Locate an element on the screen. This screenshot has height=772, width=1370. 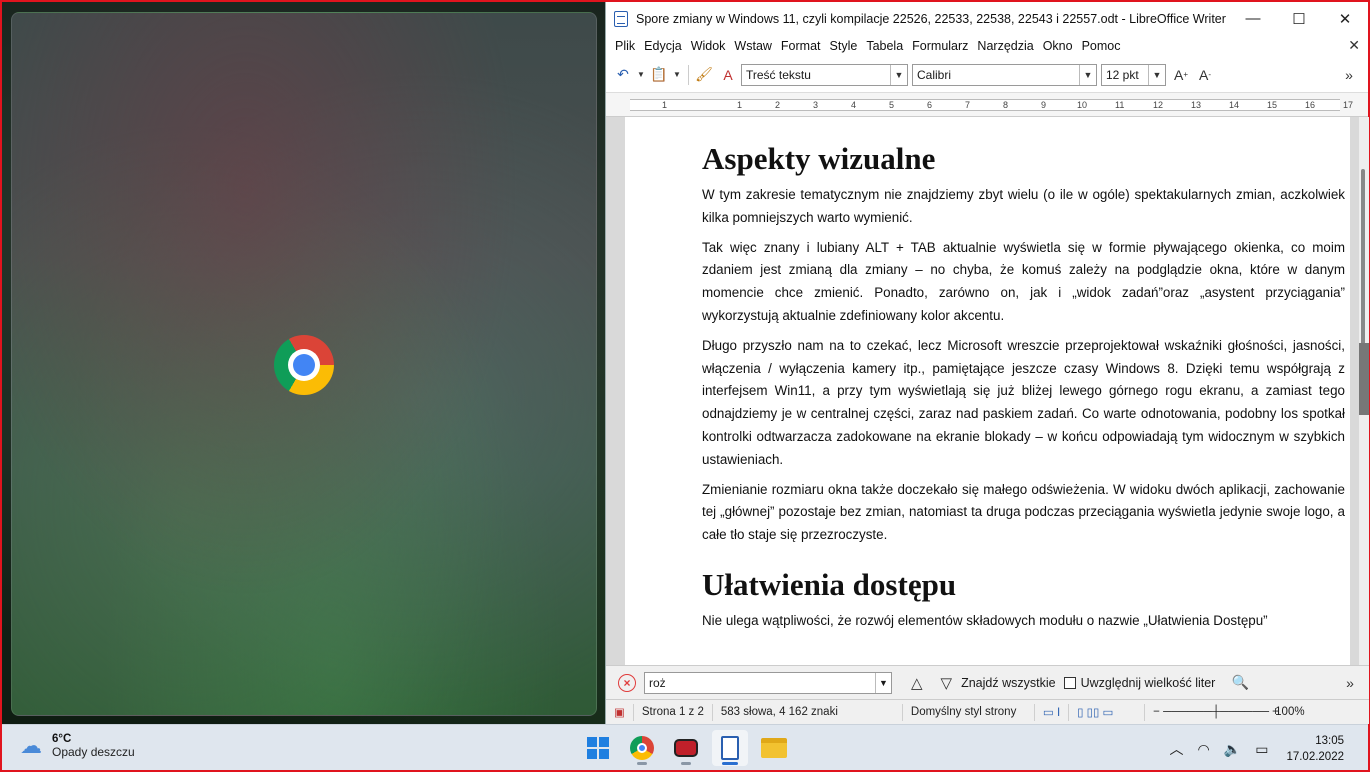
match-case-checkbox is located at coordinates (1069, 682).